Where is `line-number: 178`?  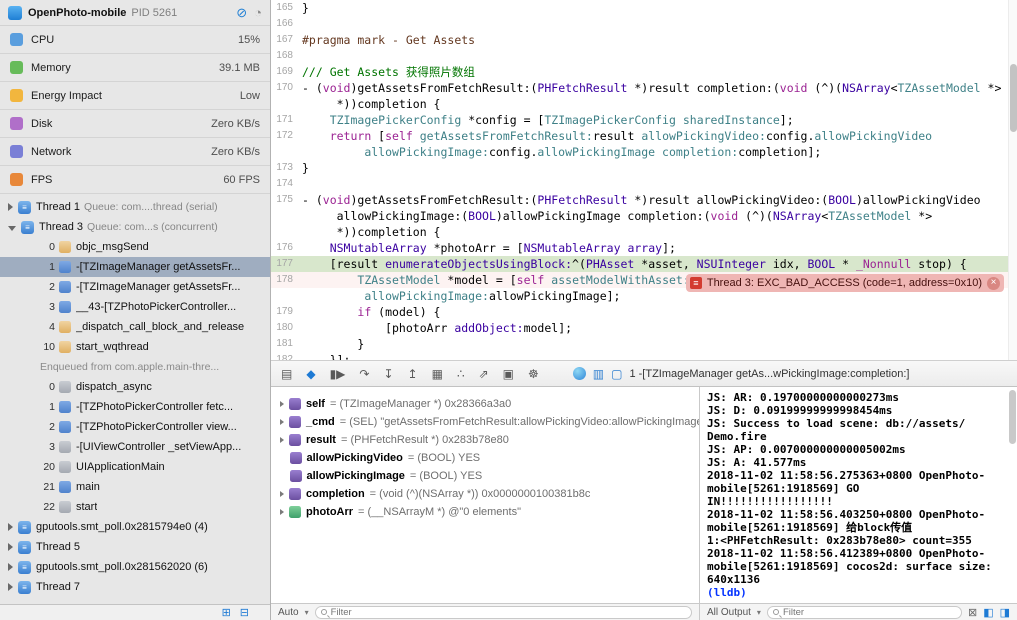 line-number: 178 is located at coordinates (286, 280).